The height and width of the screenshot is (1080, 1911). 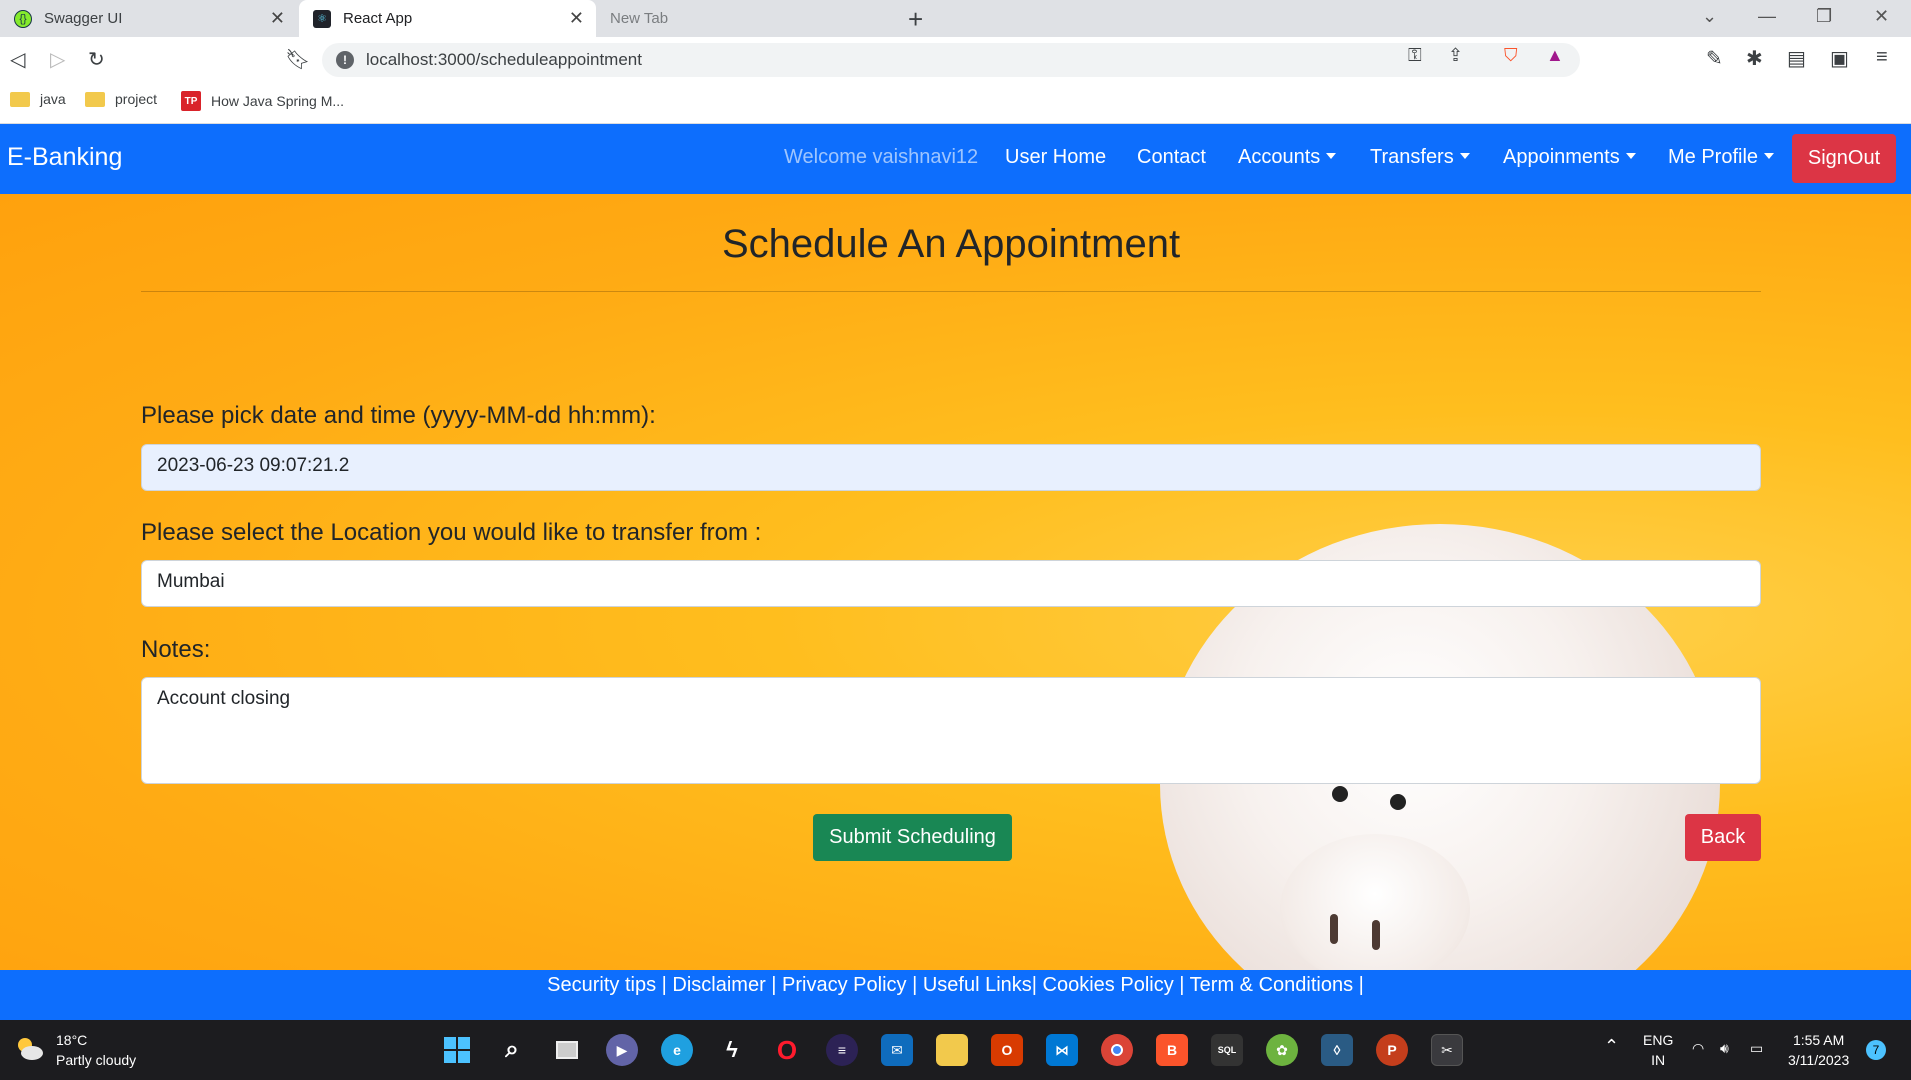 I want to click on close-window-icon: ✕, so click(x=1881, y=16).